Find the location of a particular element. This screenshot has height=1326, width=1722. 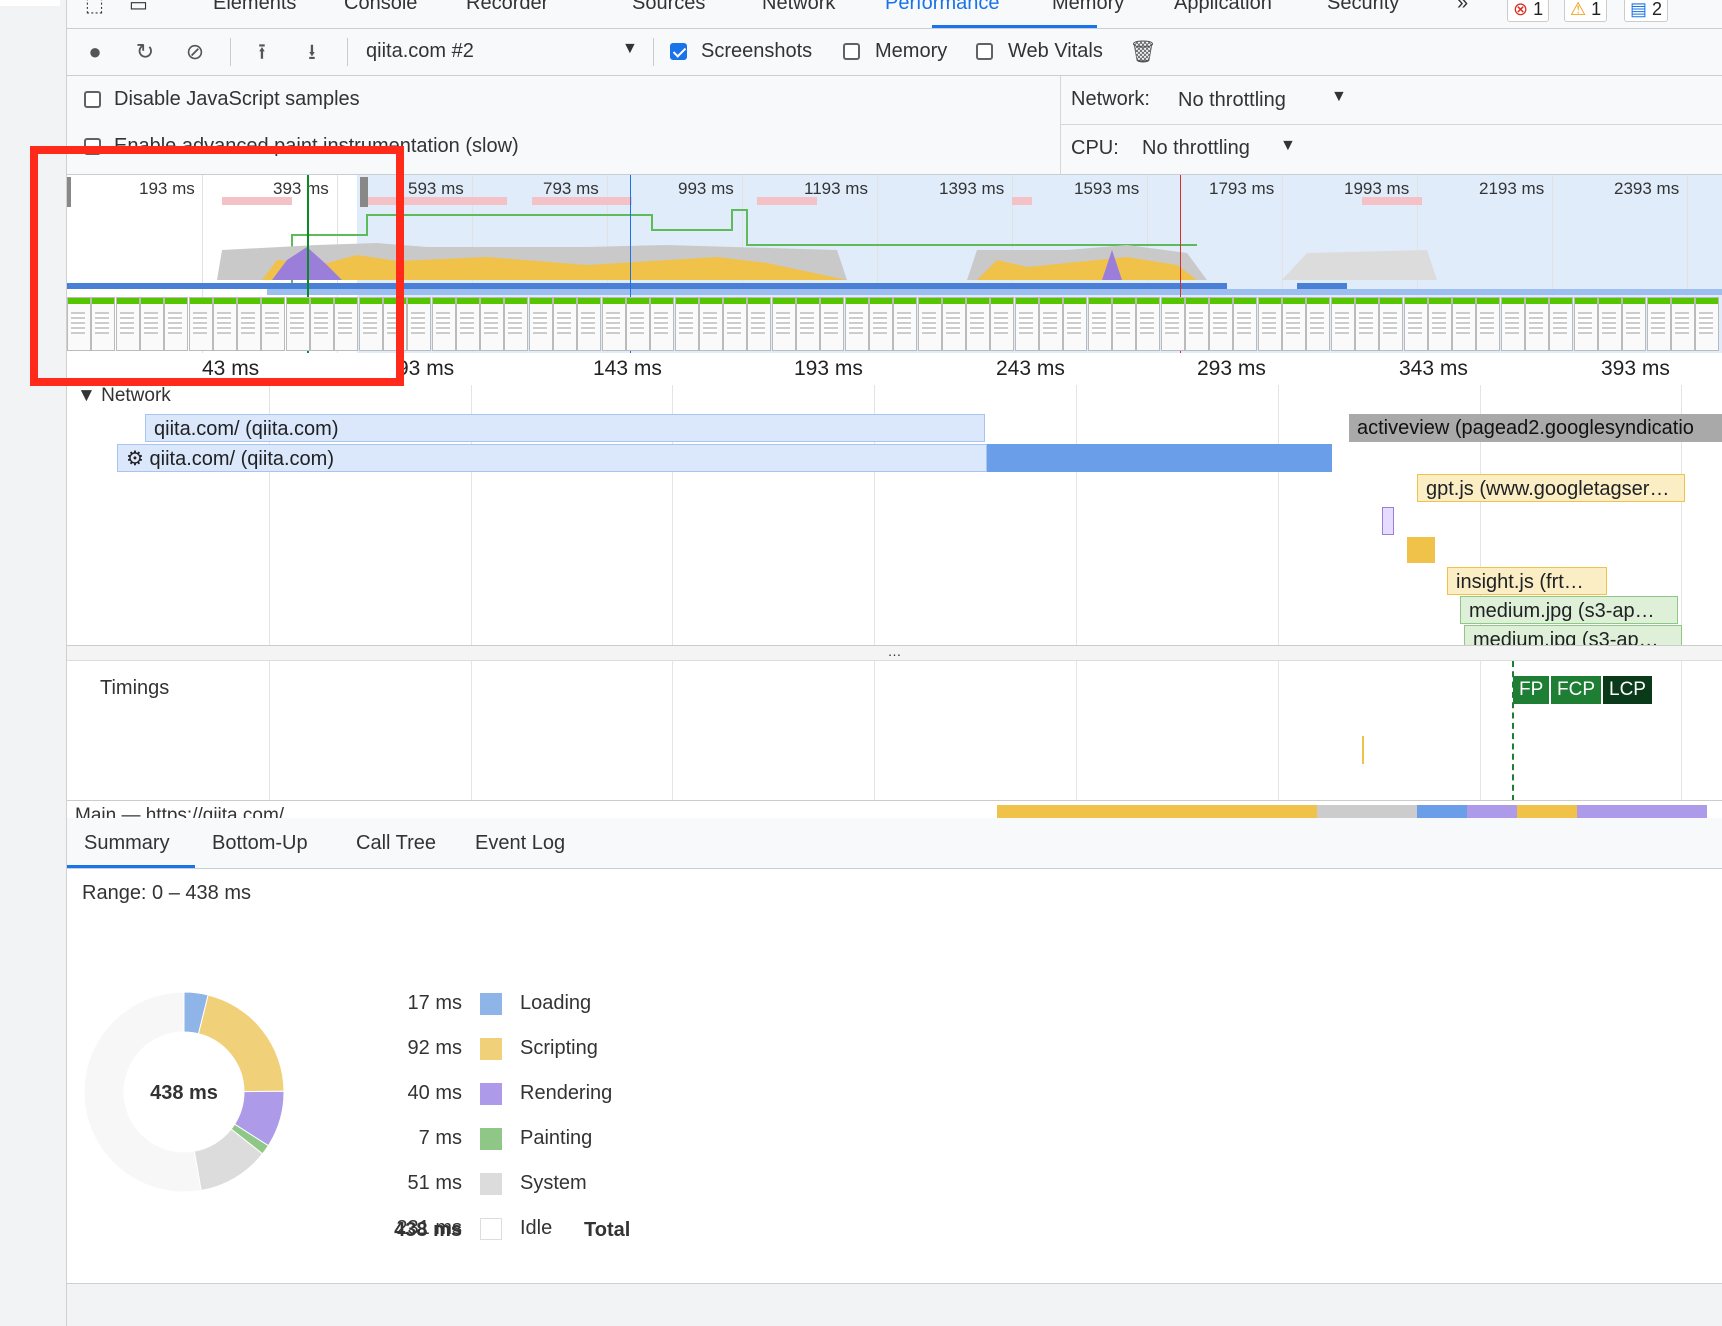

trash-icon: 🗑 is located at coordinates (1143, 52).